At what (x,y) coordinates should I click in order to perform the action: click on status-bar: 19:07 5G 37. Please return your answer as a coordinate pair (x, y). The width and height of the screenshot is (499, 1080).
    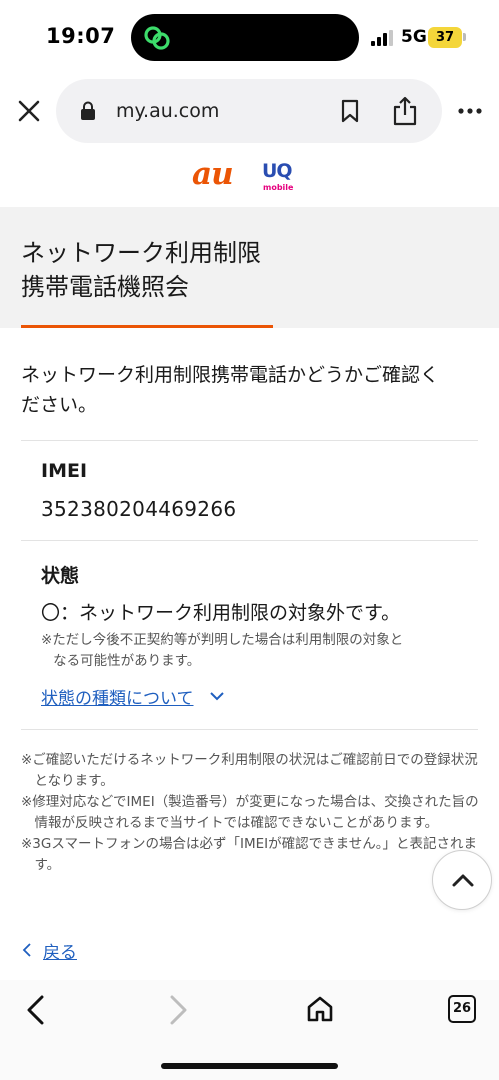
    Looking at the image, I should click on (249, 37).